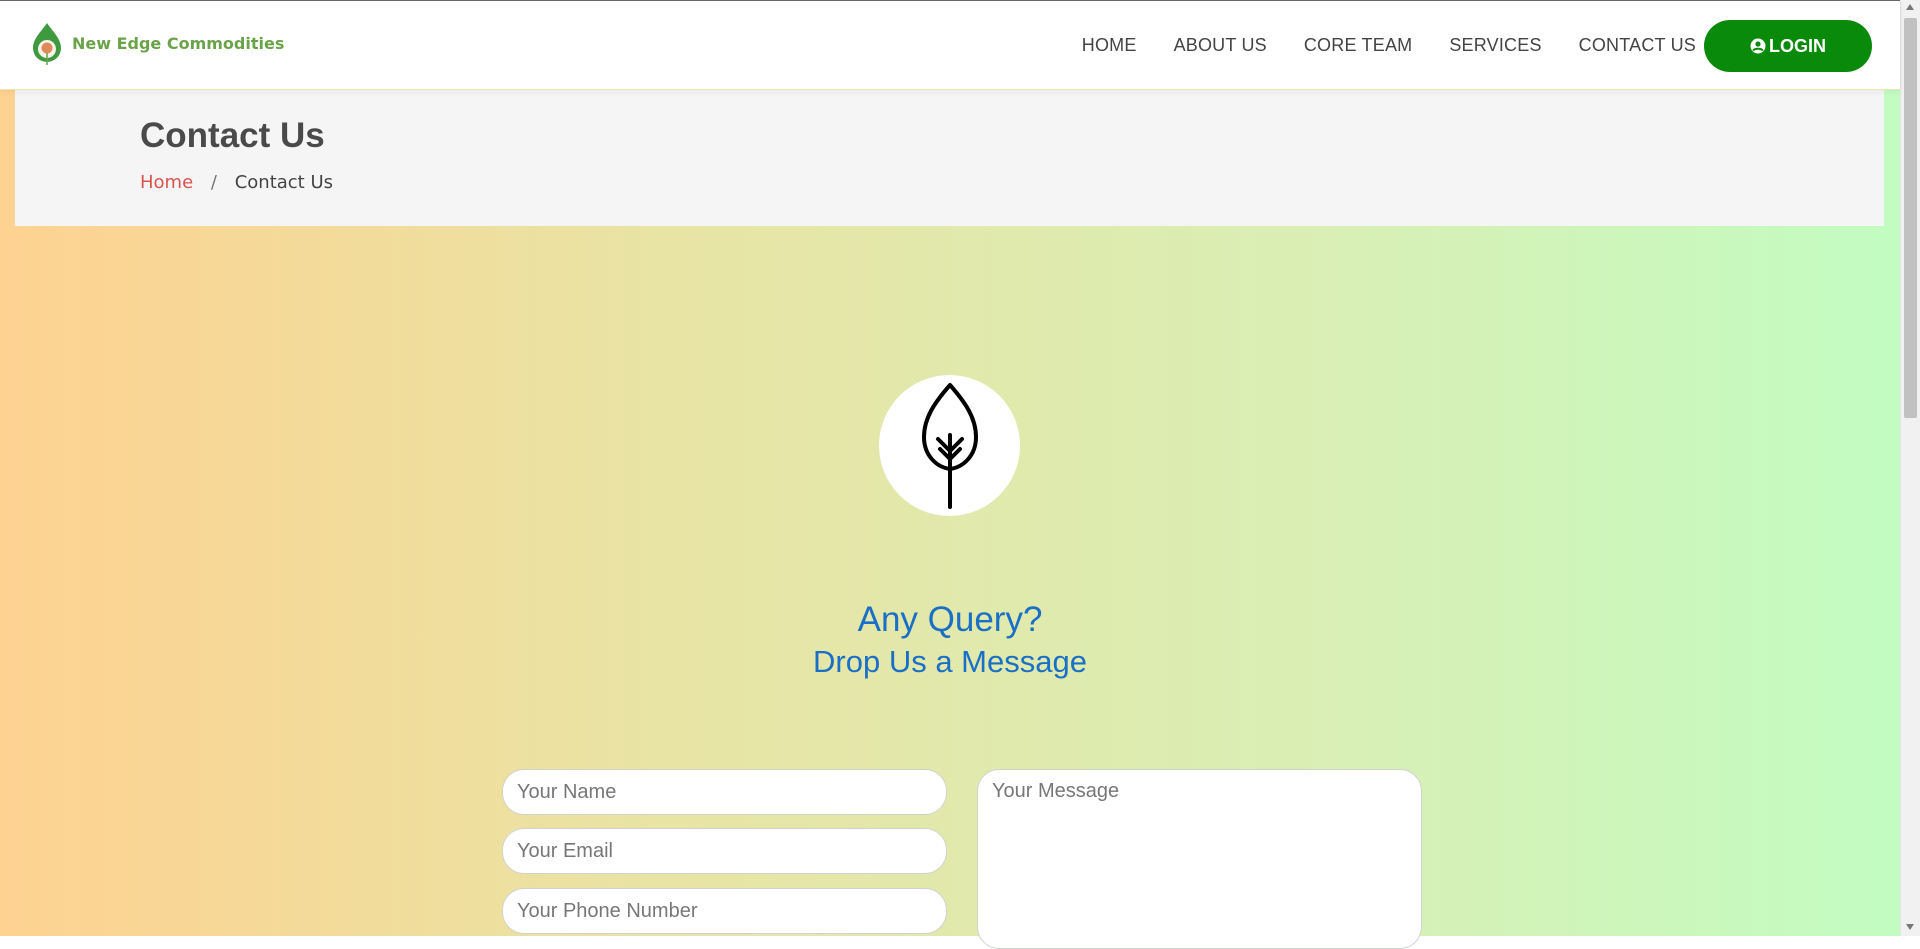 The image size is (1920, 949). I want to click on brand-logo-link: New Edge Commodities, so click(157, 43).